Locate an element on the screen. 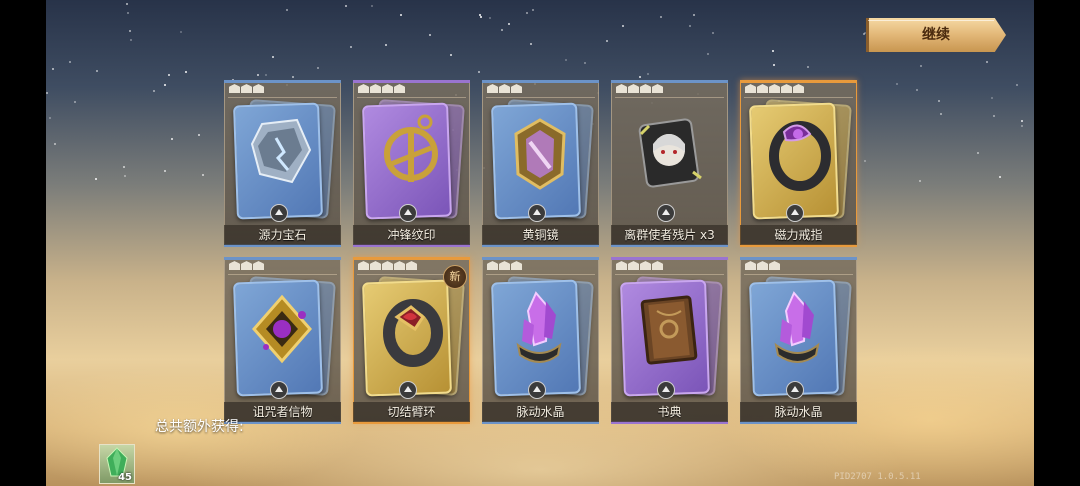 Image resolution: width=1080 pixels, height=486 pixels. reward-card: 源力宝石 is located at coordinates (282, 163).